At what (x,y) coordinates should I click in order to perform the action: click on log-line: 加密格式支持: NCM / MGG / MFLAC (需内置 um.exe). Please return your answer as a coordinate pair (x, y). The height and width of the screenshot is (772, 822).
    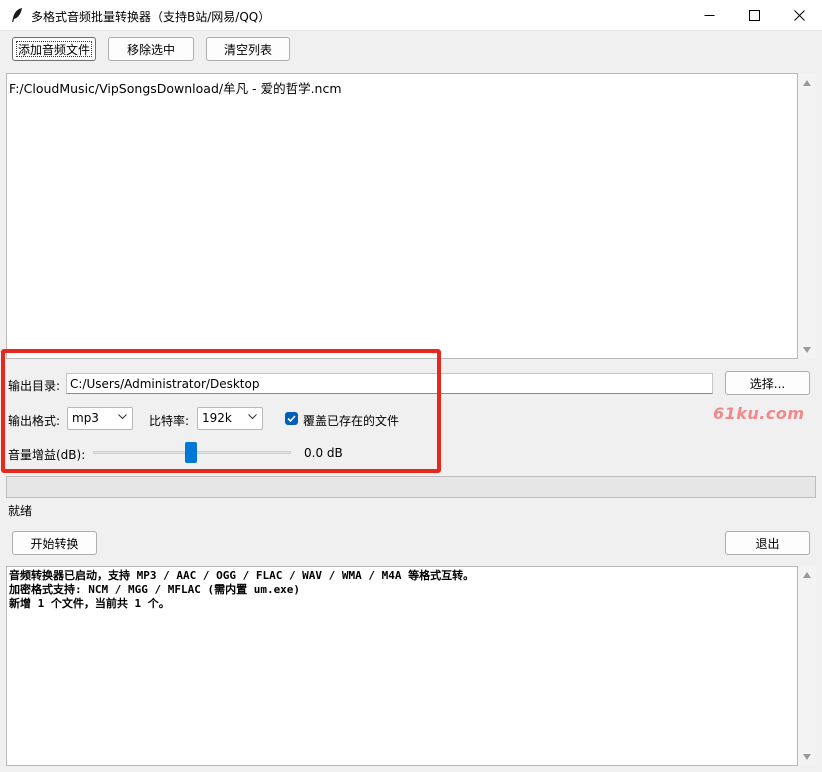
    Looking at the image, I should click on (155, 589).